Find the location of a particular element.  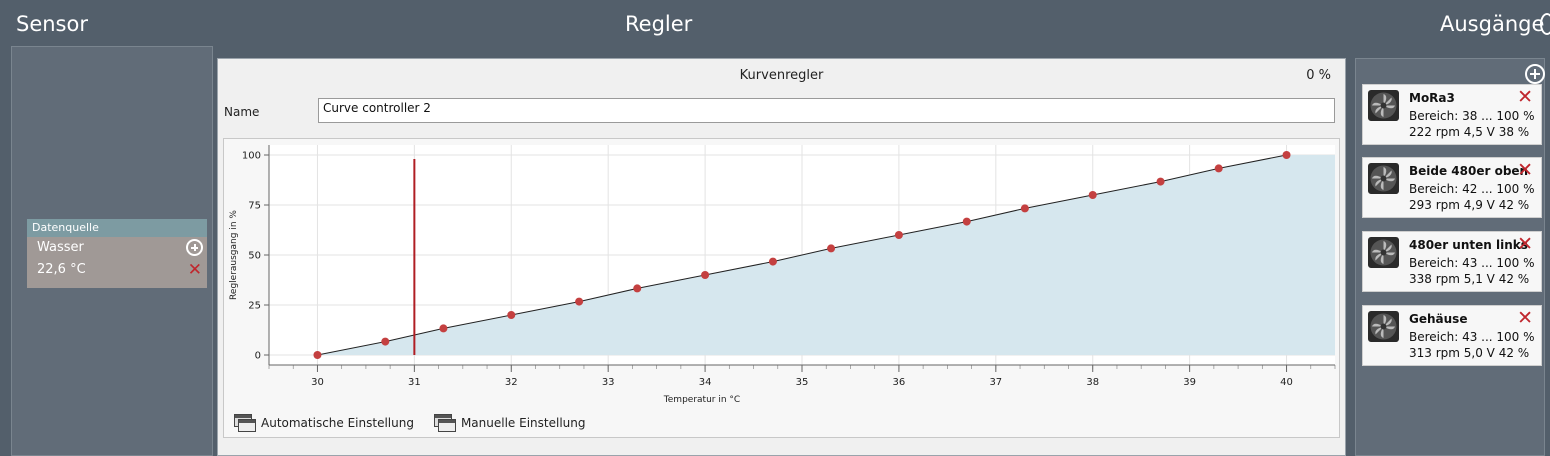

output-stats: 338 rpm 5,1 V 42 % is located at coordinates (1469, 279).